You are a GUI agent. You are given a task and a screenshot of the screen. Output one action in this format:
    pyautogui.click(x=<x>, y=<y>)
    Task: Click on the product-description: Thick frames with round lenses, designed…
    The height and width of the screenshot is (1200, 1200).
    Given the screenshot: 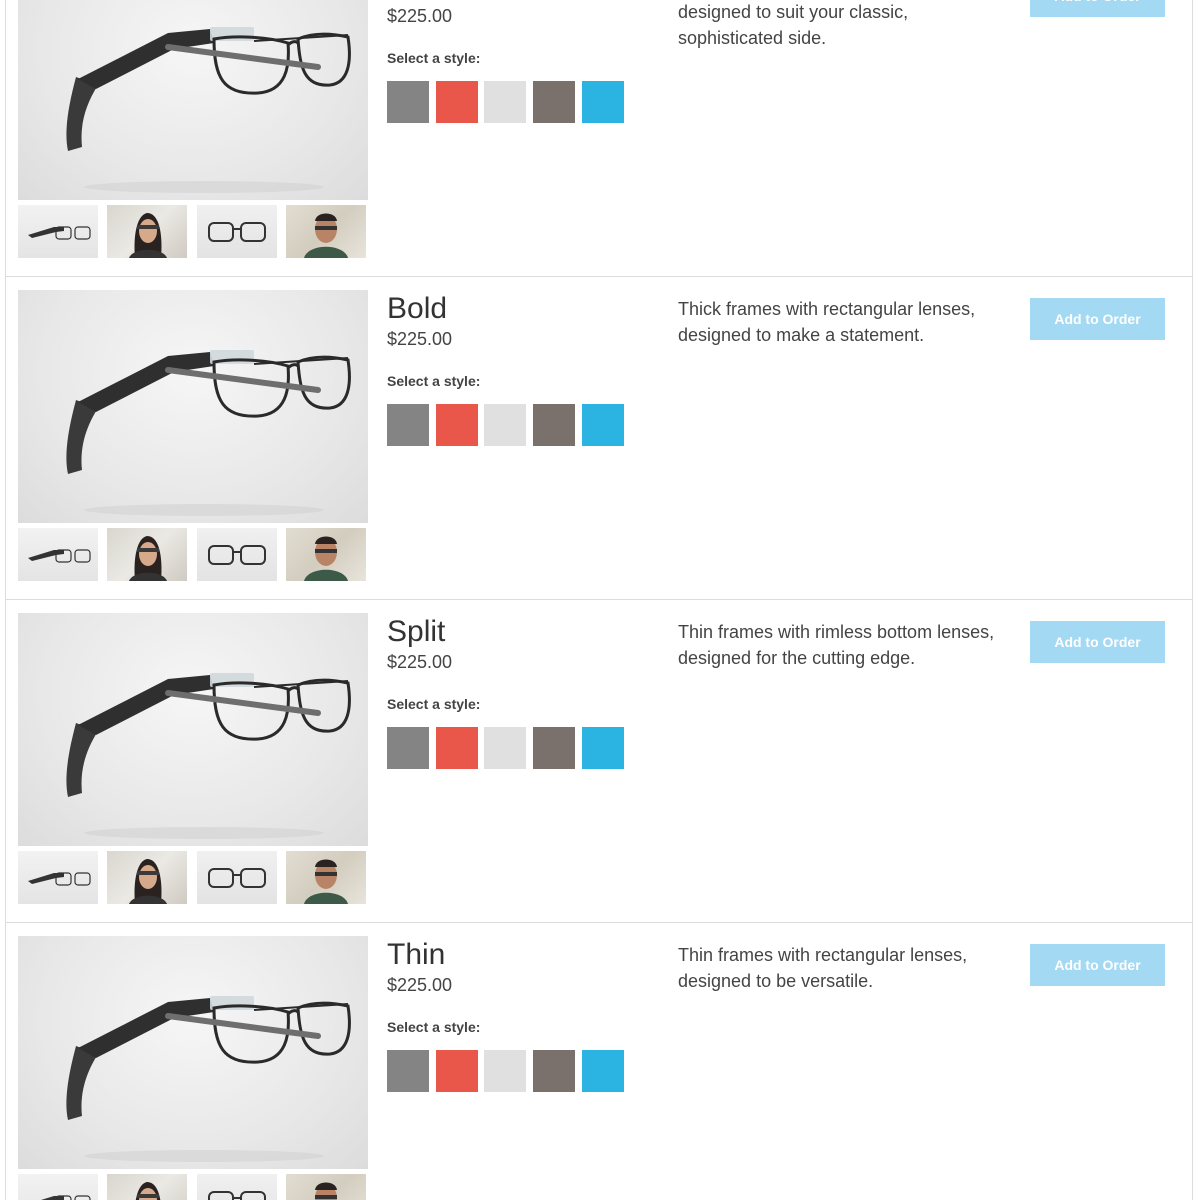 What is the action you would take?
    pyautogui.click(x=793, y=25)
    